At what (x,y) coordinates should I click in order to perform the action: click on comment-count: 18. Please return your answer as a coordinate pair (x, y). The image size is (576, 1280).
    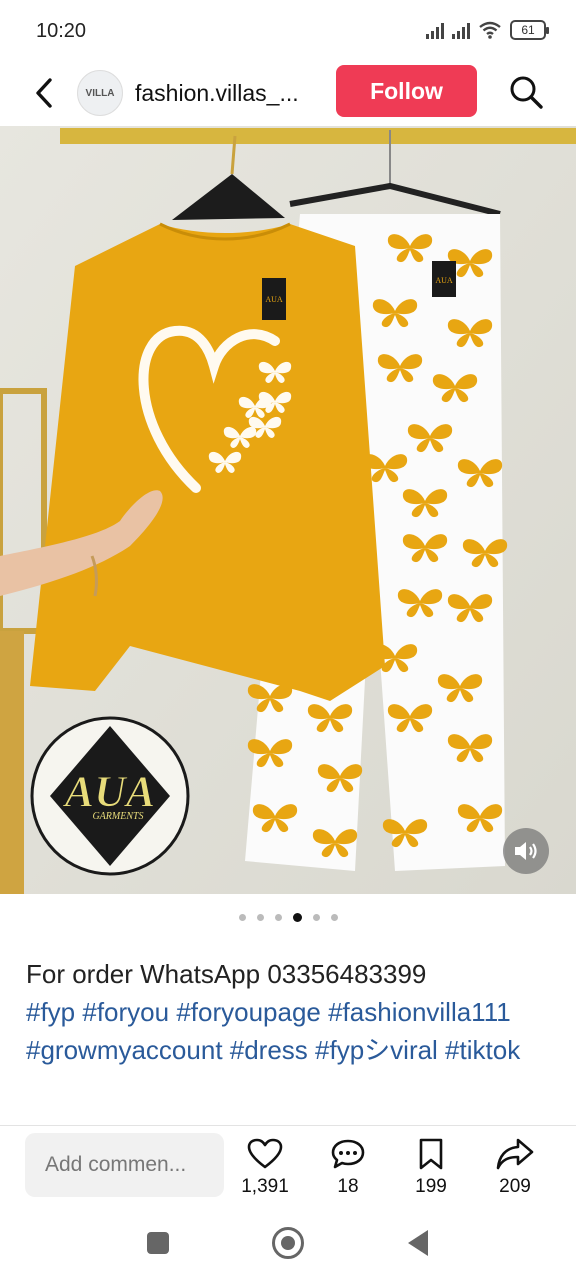
    Looking at the image, I should click on (348, 1186).